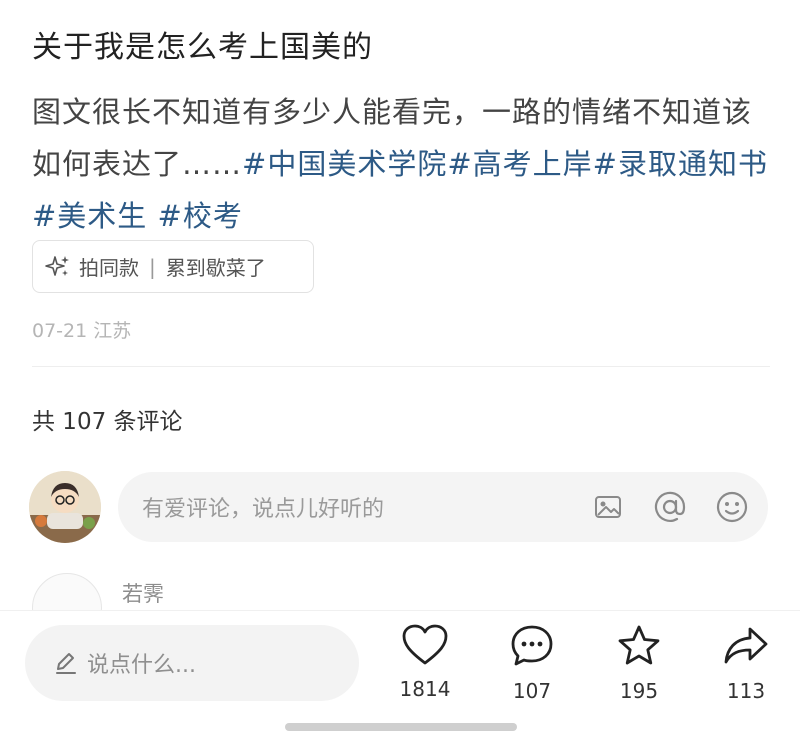 The image size is (800, 744). I want to click on like-button: 1814, so click(425, 662).